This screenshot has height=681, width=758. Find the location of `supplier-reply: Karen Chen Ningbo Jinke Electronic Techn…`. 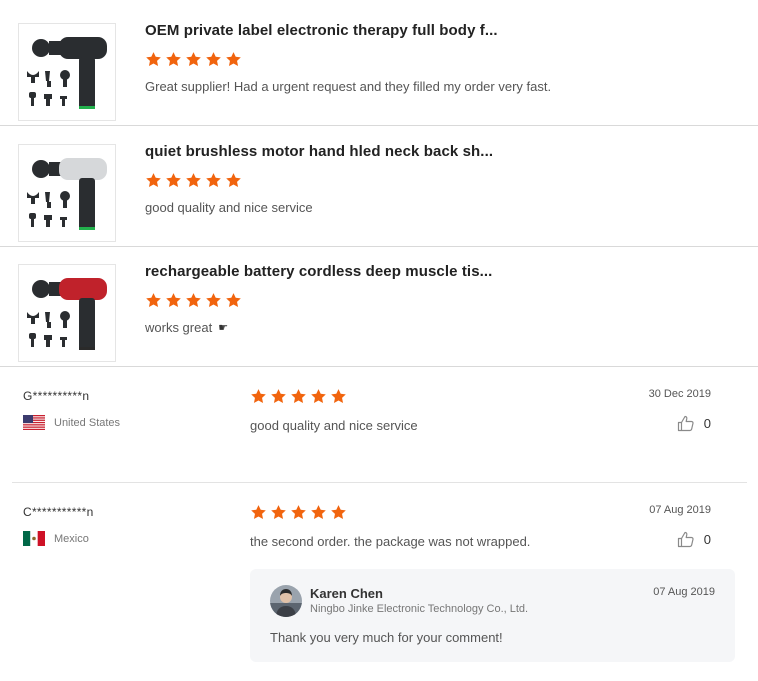

supplier-reply: Karen Chen Ningbo Jinke Electronic Techn… is located at coordinates (492, 615).